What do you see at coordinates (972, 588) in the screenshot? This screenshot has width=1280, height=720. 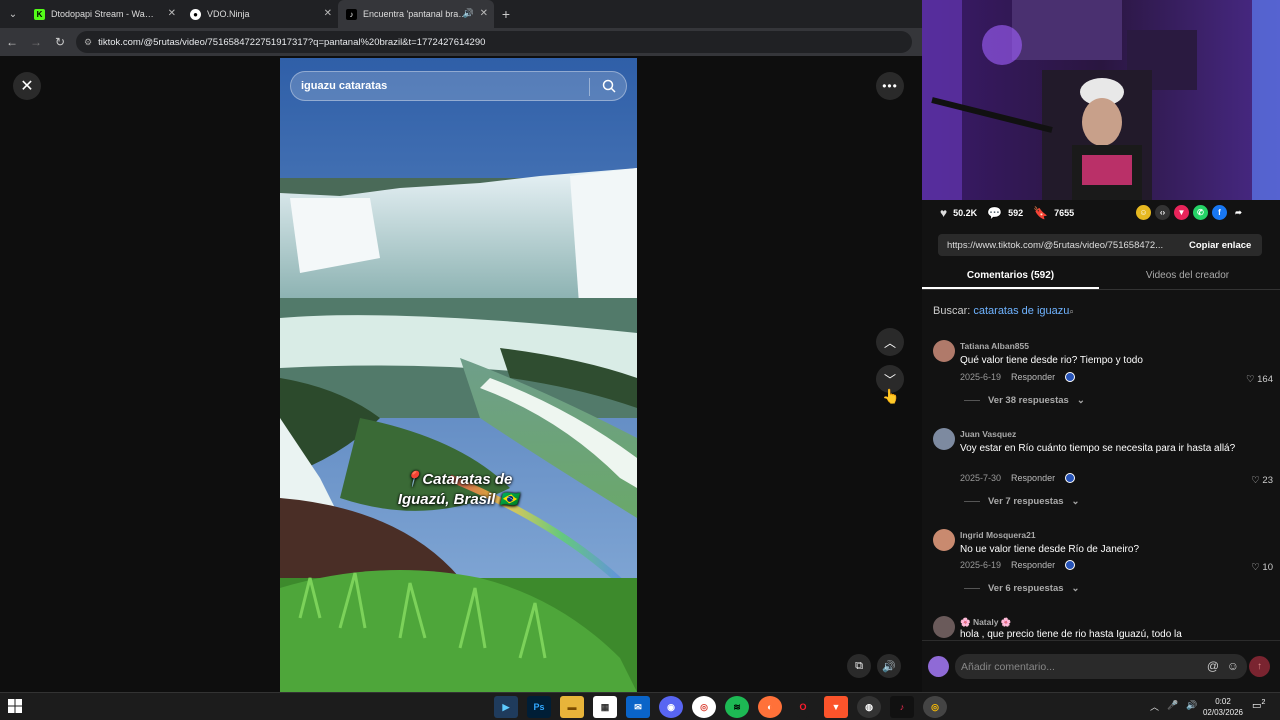 I see `divider` at bounding box center [972, 588].